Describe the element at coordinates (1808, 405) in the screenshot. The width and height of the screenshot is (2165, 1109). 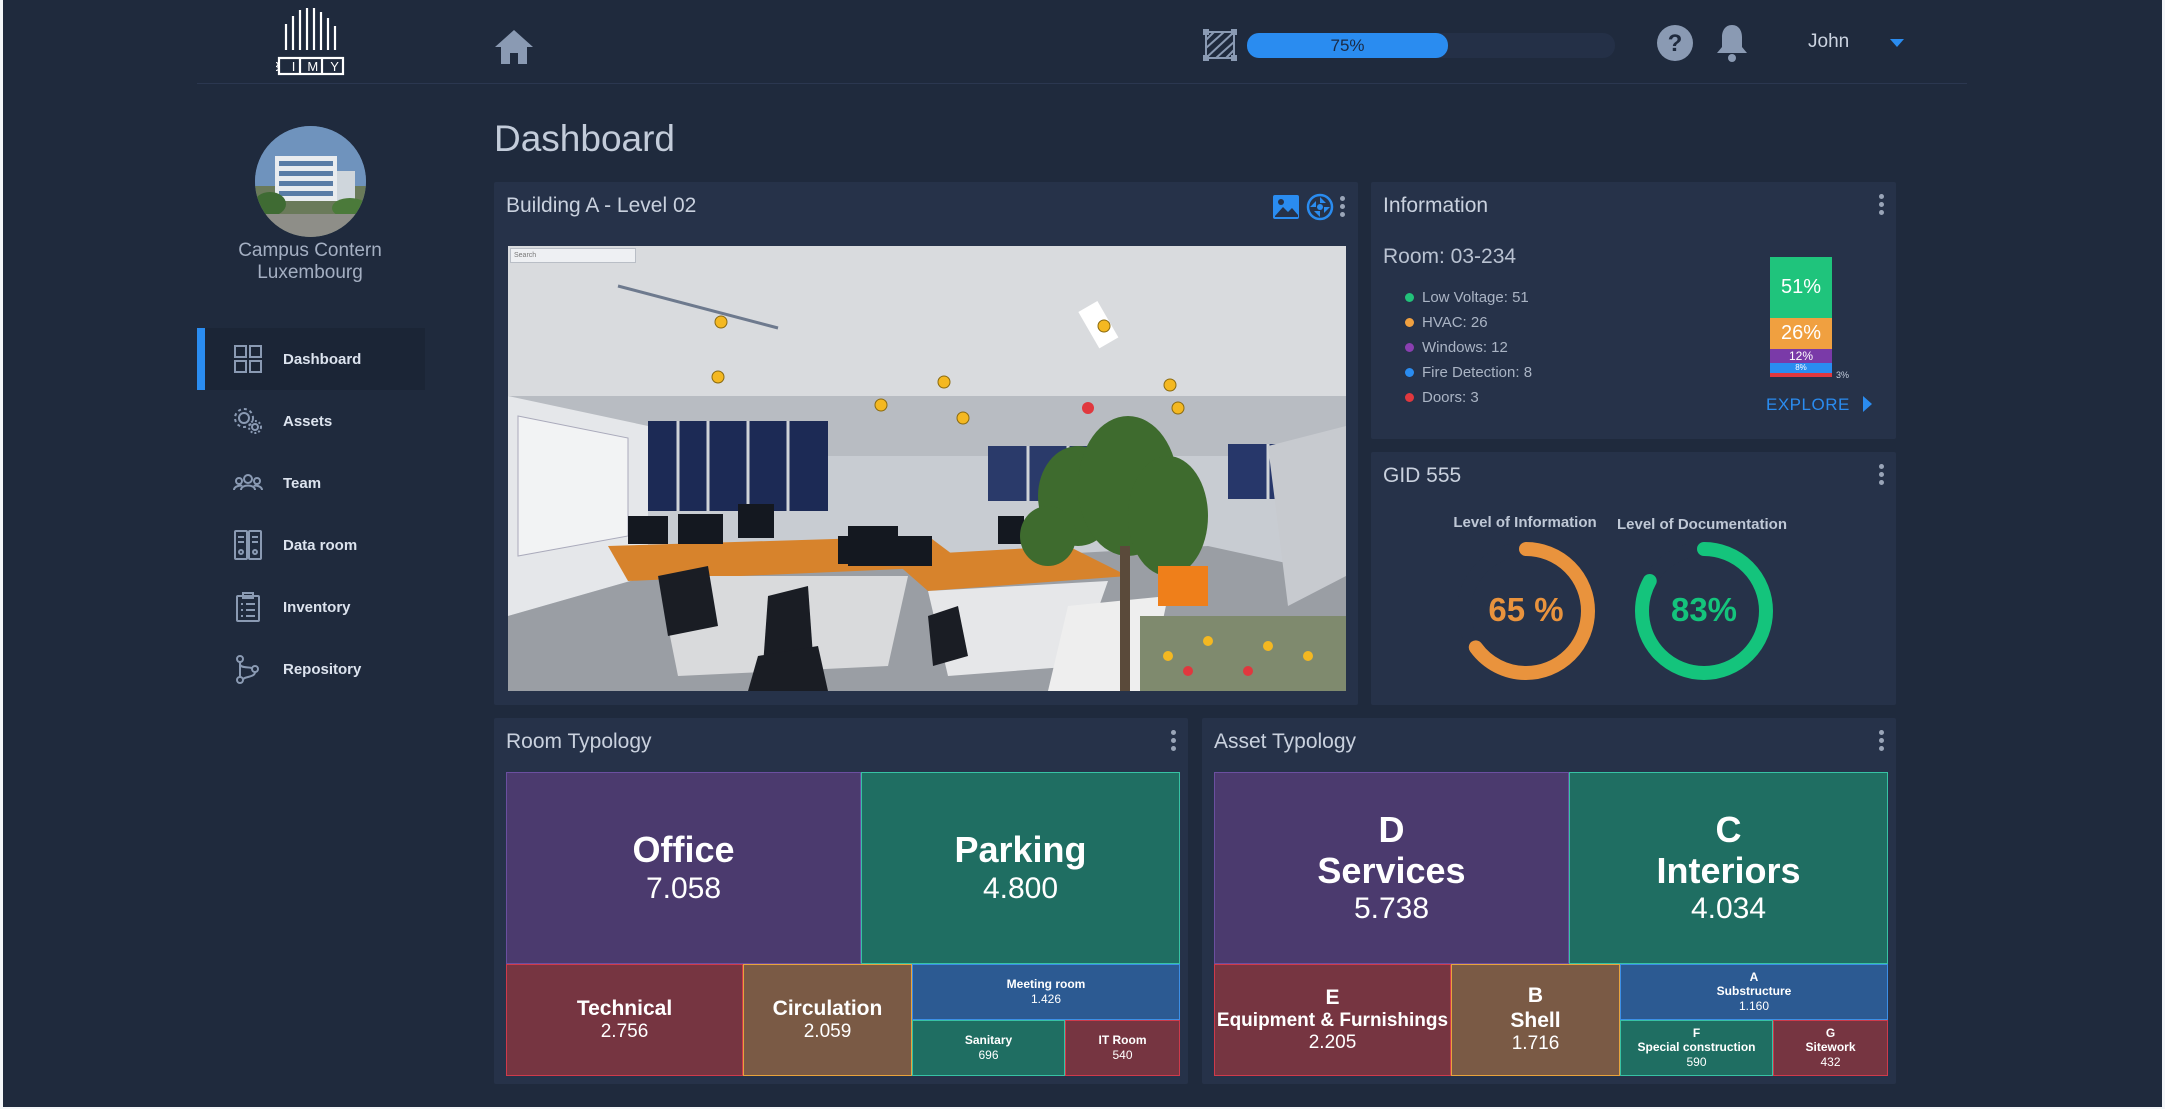
I see `explore-link: EXPLORE` at that location.